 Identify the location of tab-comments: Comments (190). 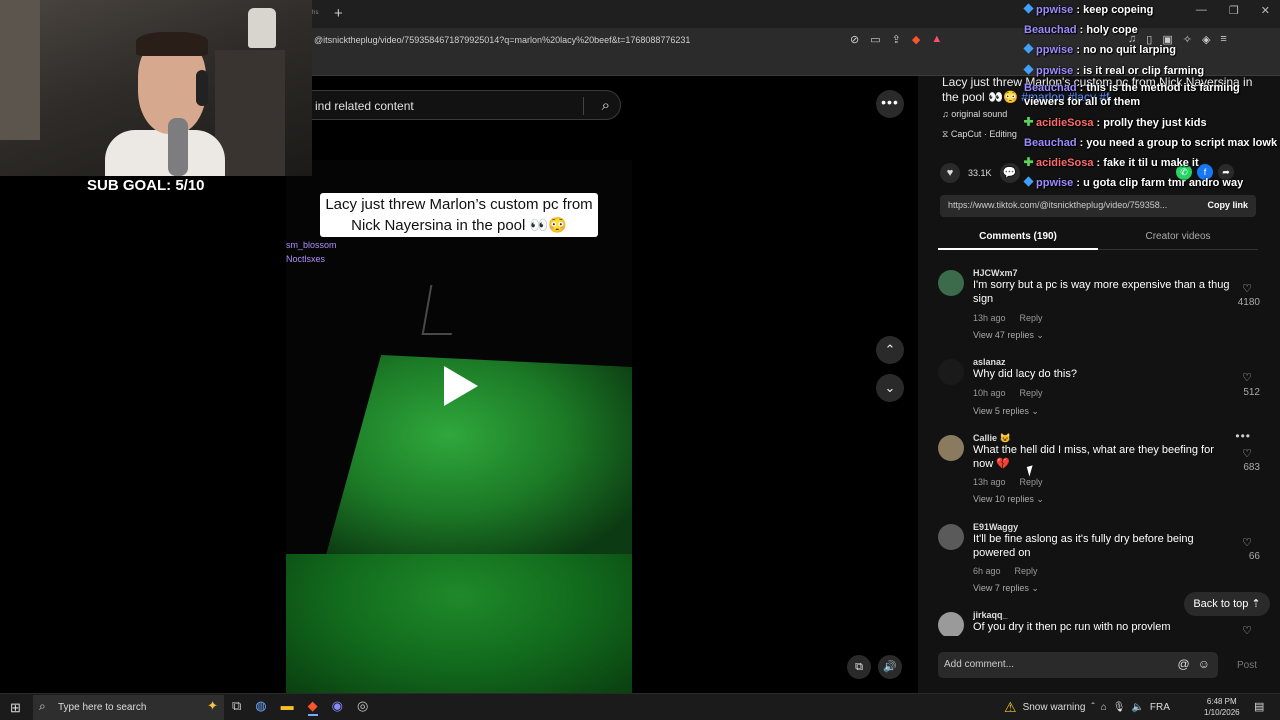
(1018, 240).